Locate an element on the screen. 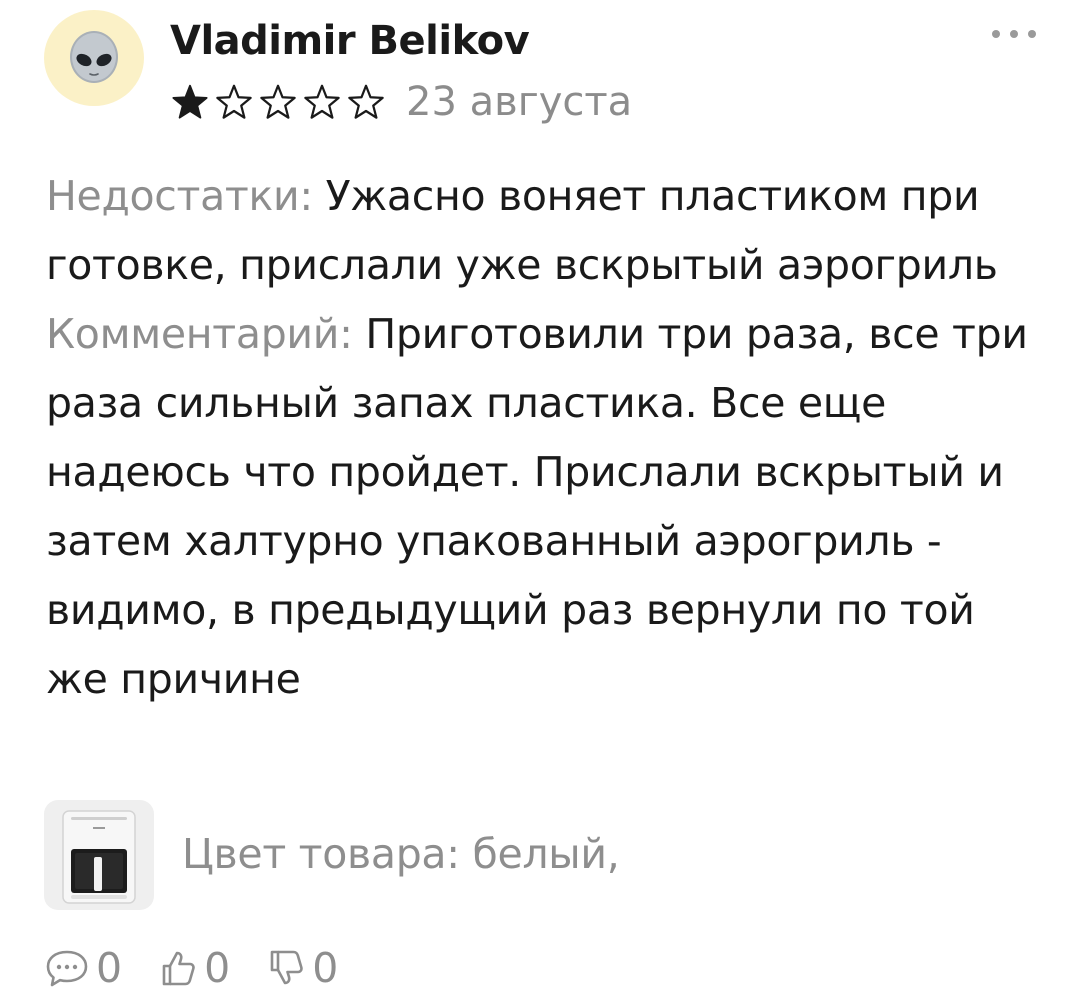 The width and height of the screenshot is (1080, 1006). like-button: 0 is located at coordinates (194, 968).